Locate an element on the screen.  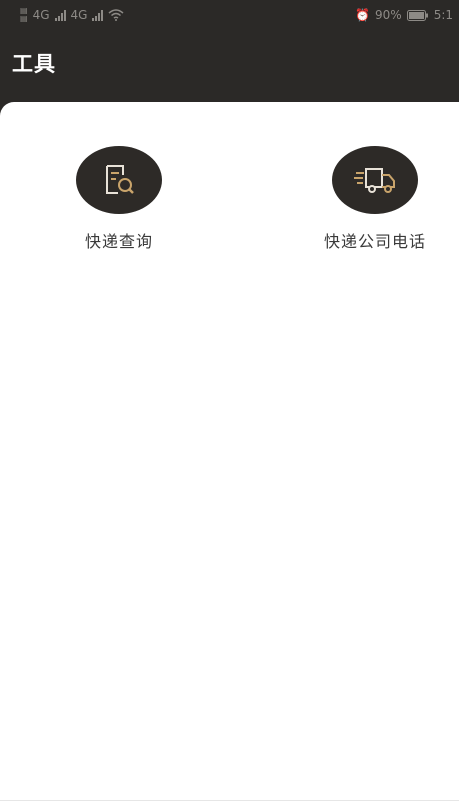
tool-courier-phone: 快递公司电话 is located at coordinates (374, 199).